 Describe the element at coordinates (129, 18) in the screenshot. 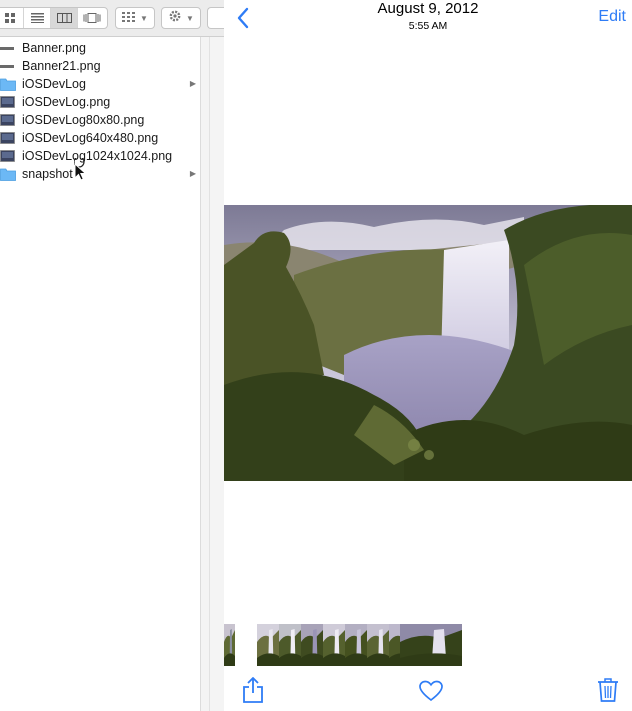

I see `arrange-grid-icon` at that location.